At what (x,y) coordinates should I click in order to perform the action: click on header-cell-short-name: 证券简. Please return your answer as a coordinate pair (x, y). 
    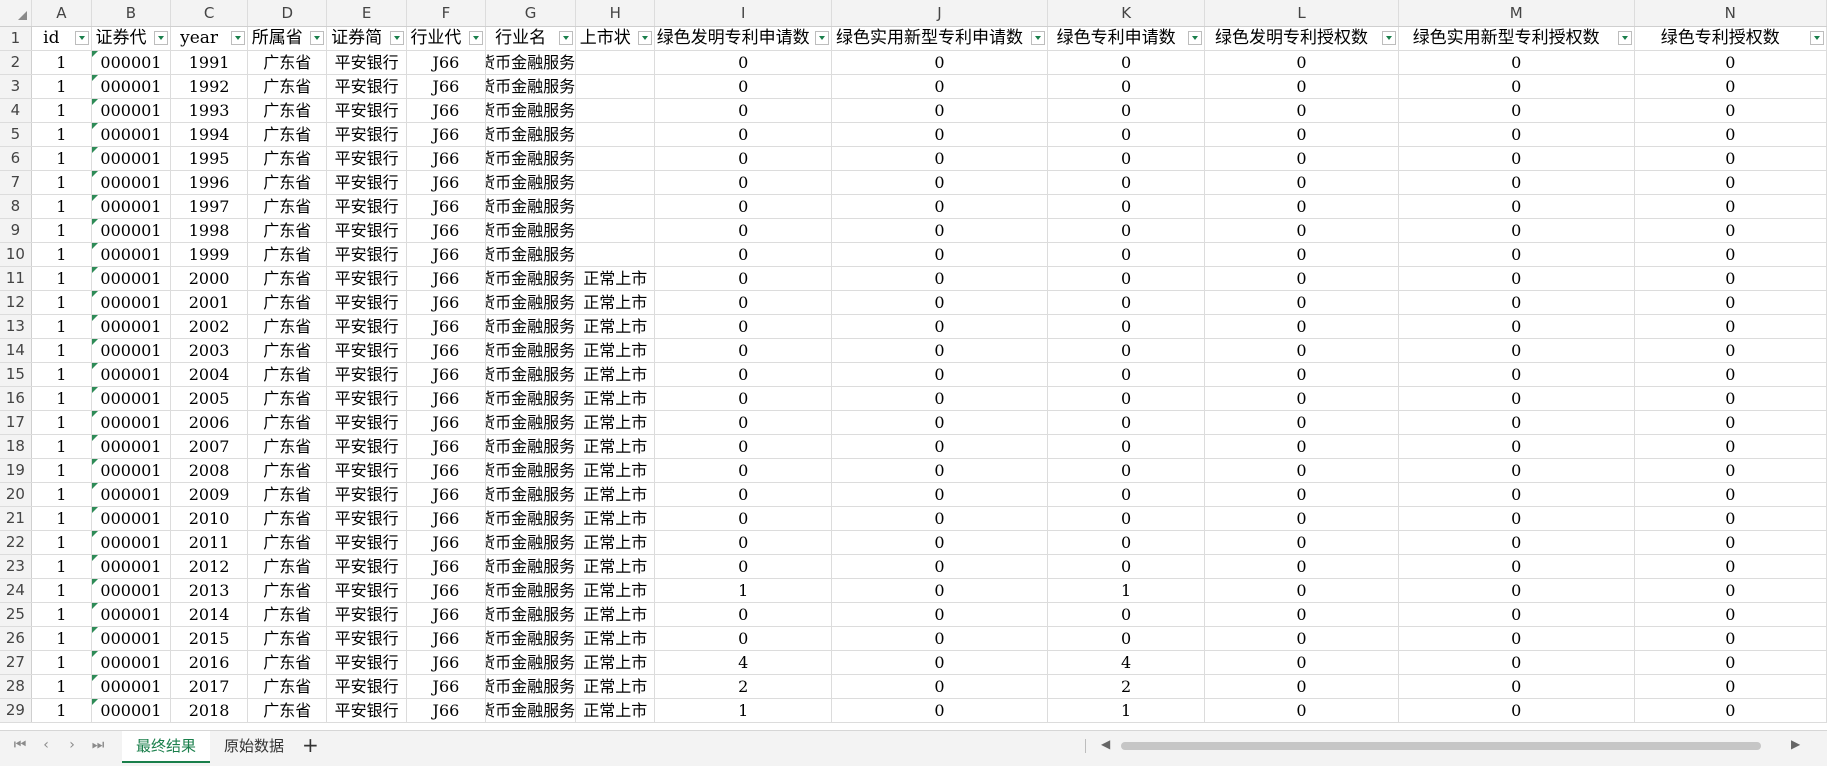
    Looking at the image, I should click on (366, 38).